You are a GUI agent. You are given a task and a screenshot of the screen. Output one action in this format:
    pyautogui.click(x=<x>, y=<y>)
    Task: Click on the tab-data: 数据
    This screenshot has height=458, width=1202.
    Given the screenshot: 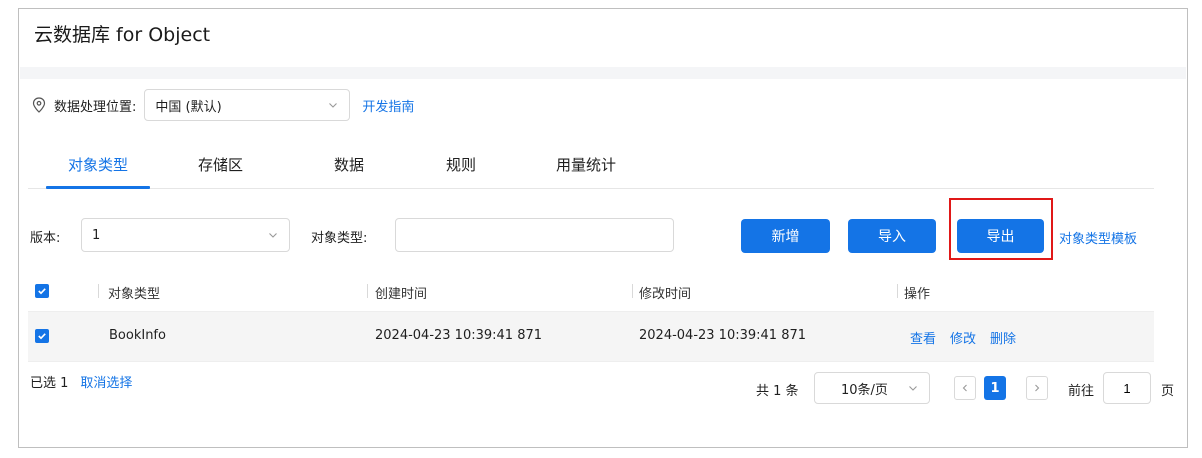 What is the action you would take?
    pyautogui.click(x=349, y=164)
    